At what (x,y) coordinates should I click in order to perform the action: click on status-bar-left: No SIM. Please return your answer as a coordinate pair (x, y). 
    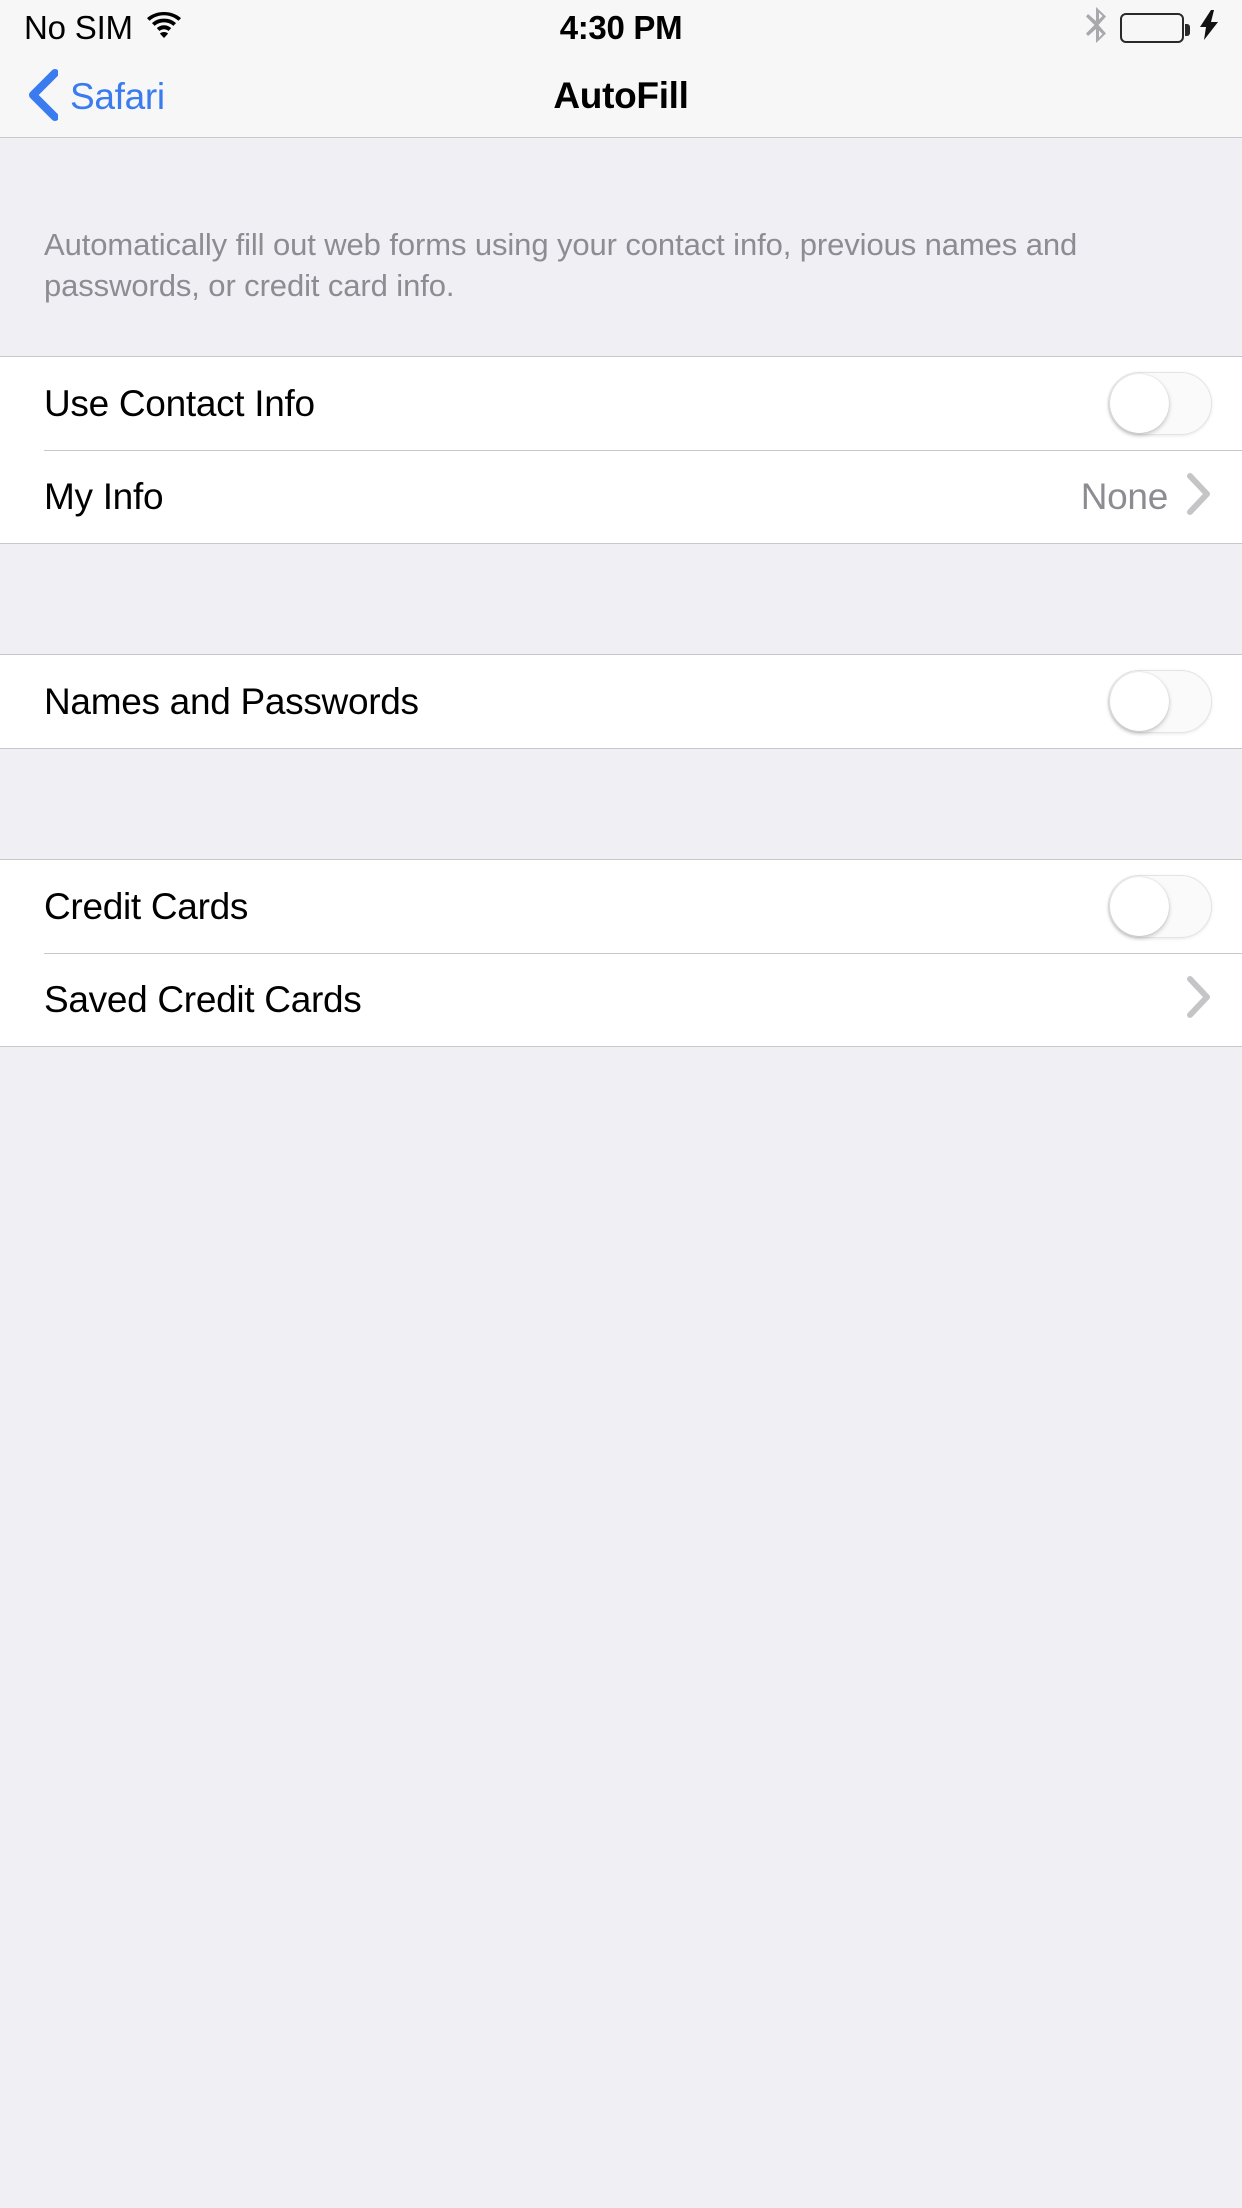
    Looking at the image, I should click on (102, 27).